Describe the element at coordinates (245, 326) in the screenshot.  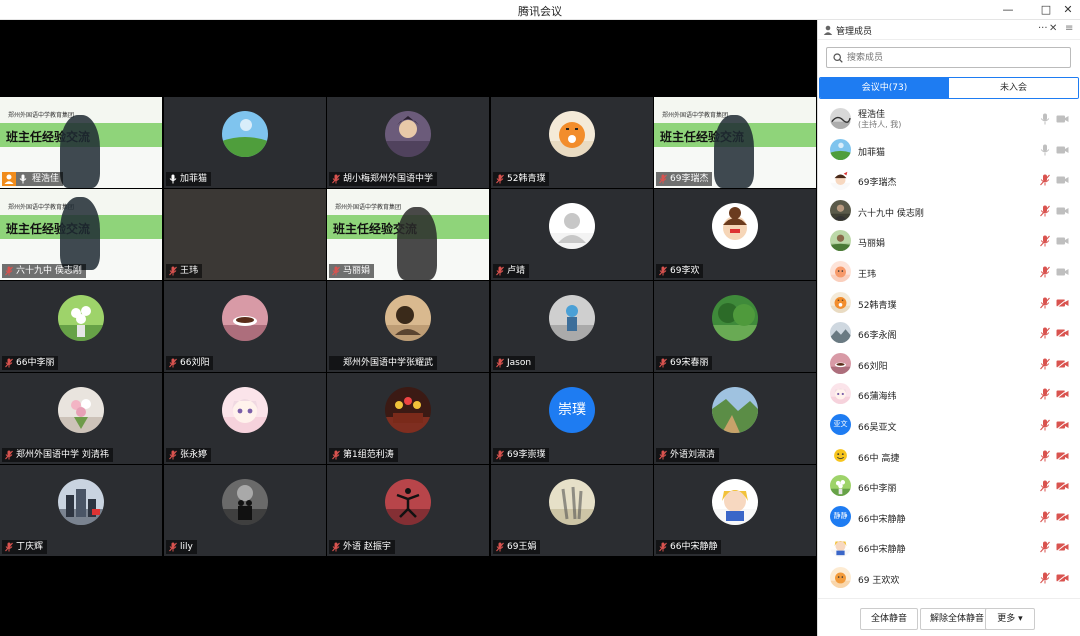
I see `video-tile: 66刘阳` at that location.